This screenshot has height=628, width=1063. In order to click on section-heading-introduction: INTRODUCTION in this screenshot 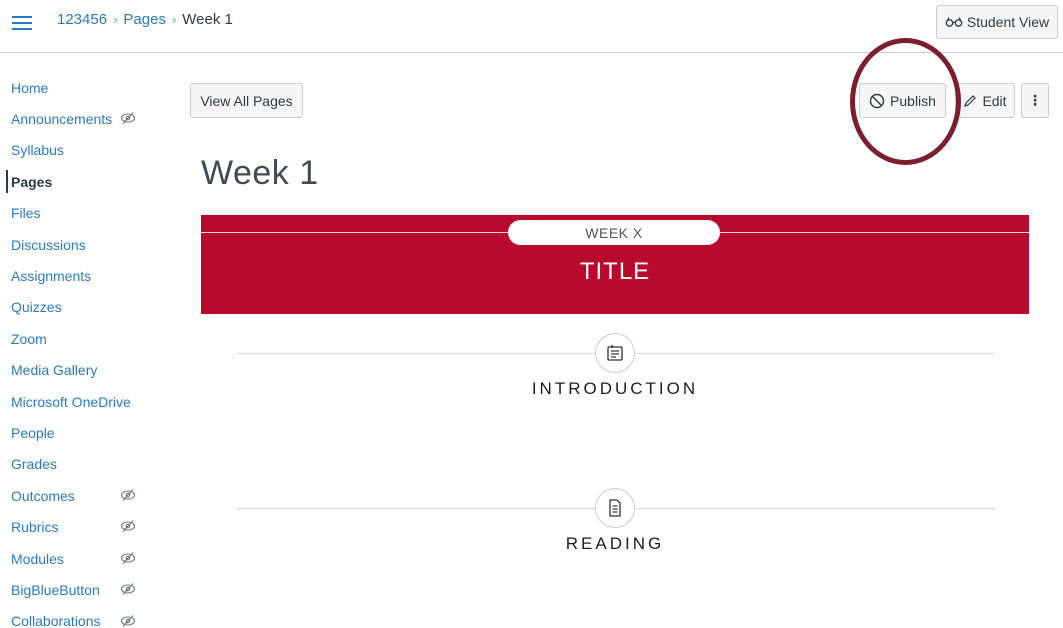, I will do `click(615, 388)`.